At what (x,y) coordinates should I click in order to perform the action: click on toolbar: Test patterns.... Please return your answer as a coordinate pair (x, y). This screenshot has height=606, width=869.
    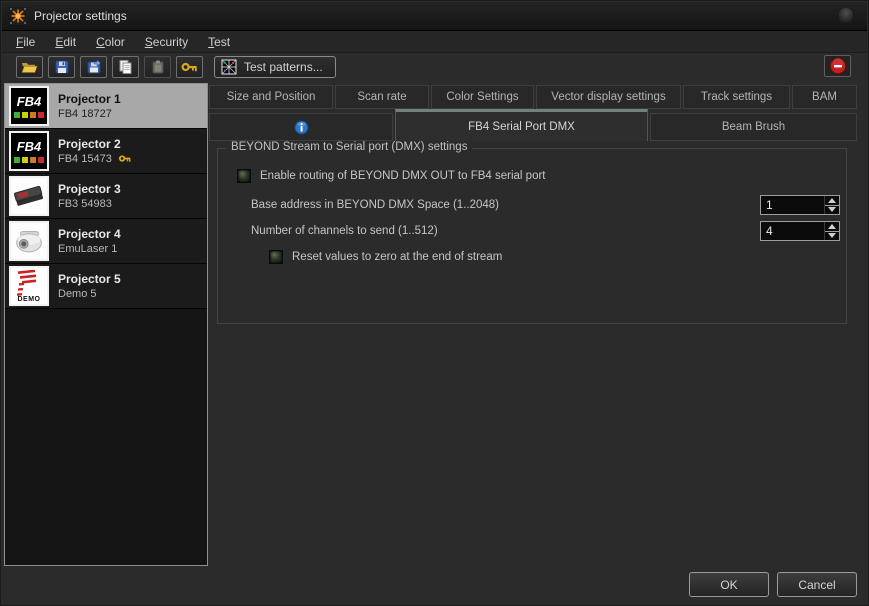
    Looking at the image, I should click on (434, 67).